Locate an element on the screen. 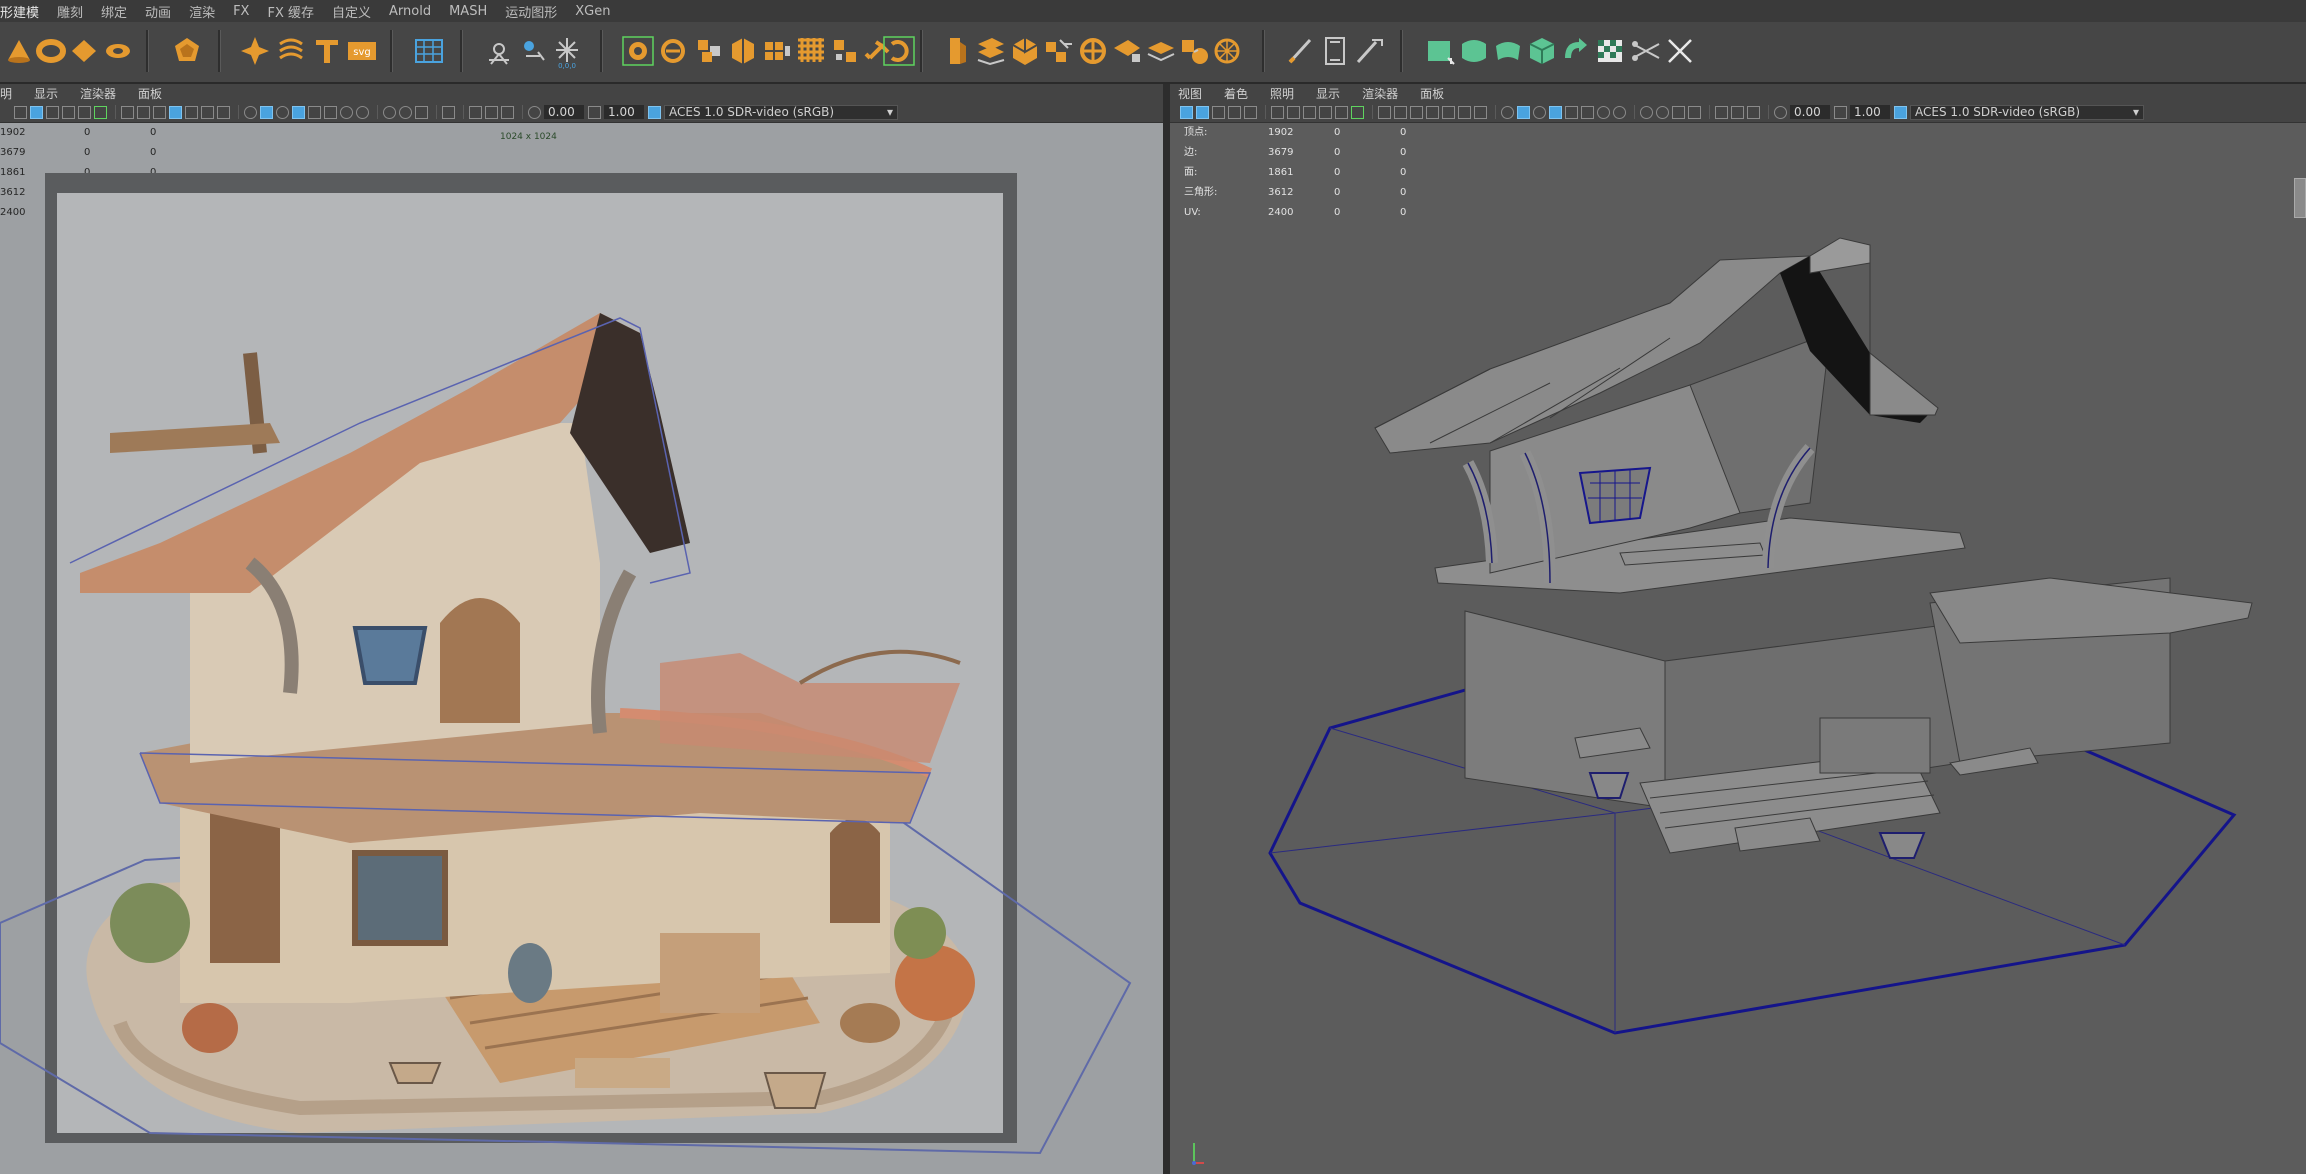 This screenshot has height=1174, width=2306. shelf-tab-sculpting: 雕刻 is located at coordinates (79, 11).